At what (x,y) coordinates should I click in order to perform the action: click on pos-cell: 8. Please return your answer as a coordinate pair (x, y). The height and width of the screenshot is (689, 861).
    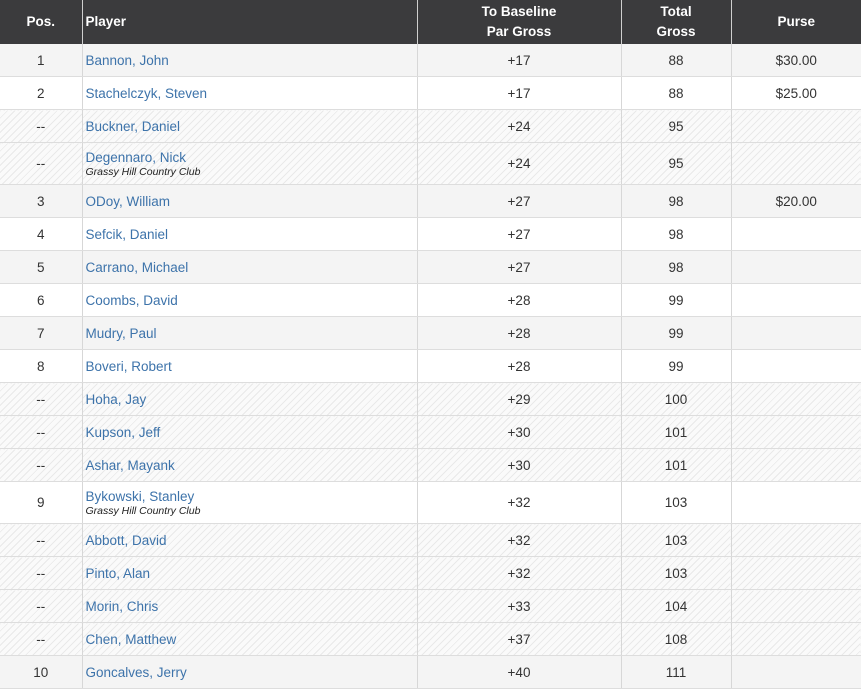
    Looking at the image, I should click on (41, 366).